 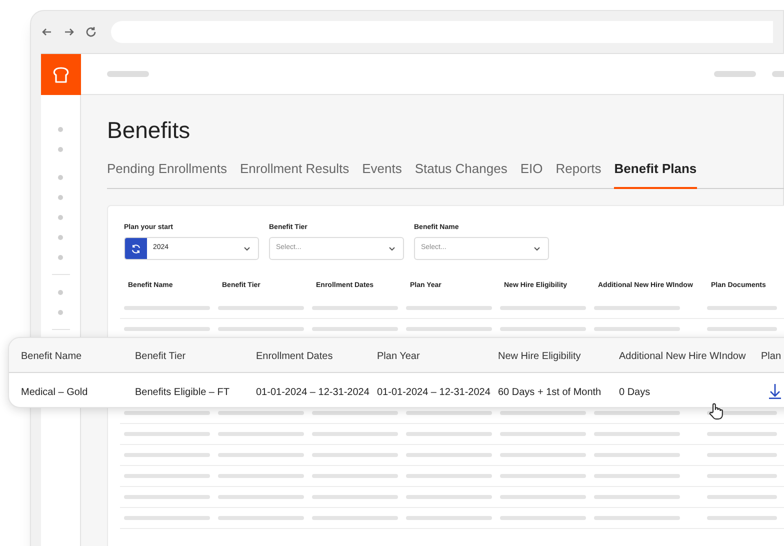 I want to click on column-header: Plan Year, so click(x=398, y=356).